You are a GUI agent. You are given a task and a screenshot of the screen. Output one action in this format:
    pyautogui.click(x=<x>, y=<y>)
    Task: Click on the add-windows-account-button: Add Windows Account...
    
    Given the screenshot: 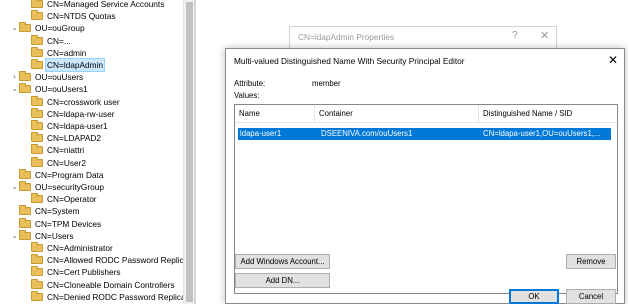 What is the action you would take?
    pyautogui.click(x=282, y=261)
    